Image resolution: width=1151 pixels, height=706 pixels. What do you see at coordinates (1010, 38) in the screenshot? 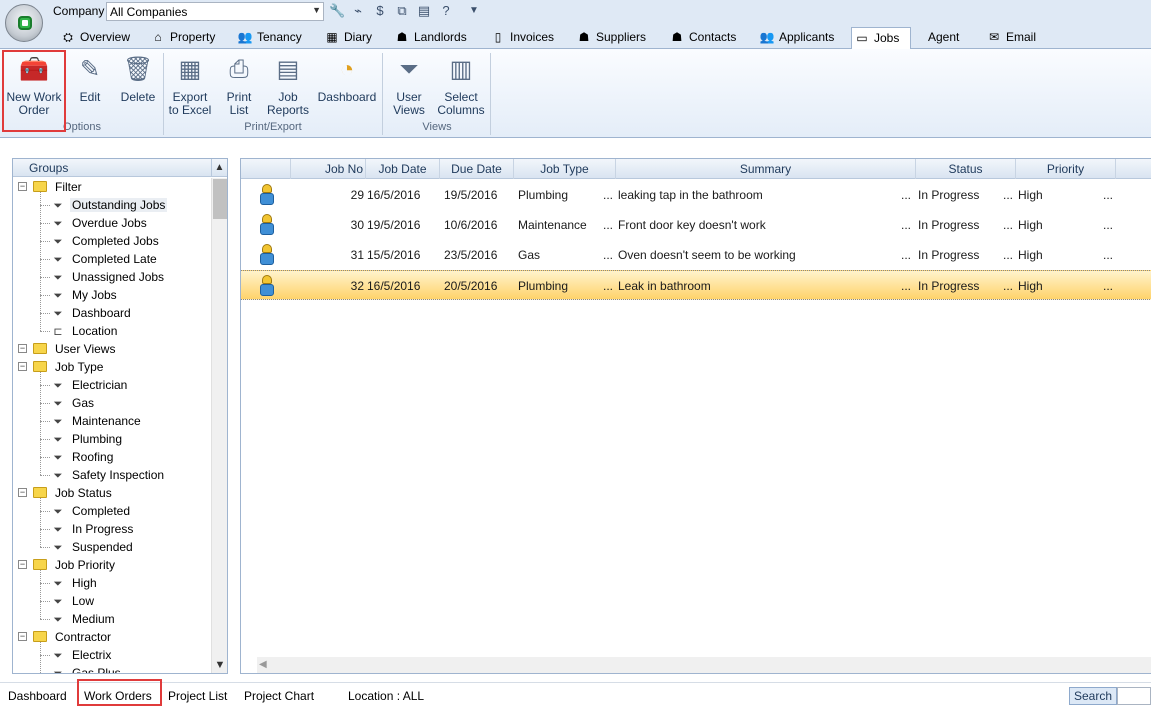
I see `tab-email: ✉ Email` at bounding box center [1010, 38].